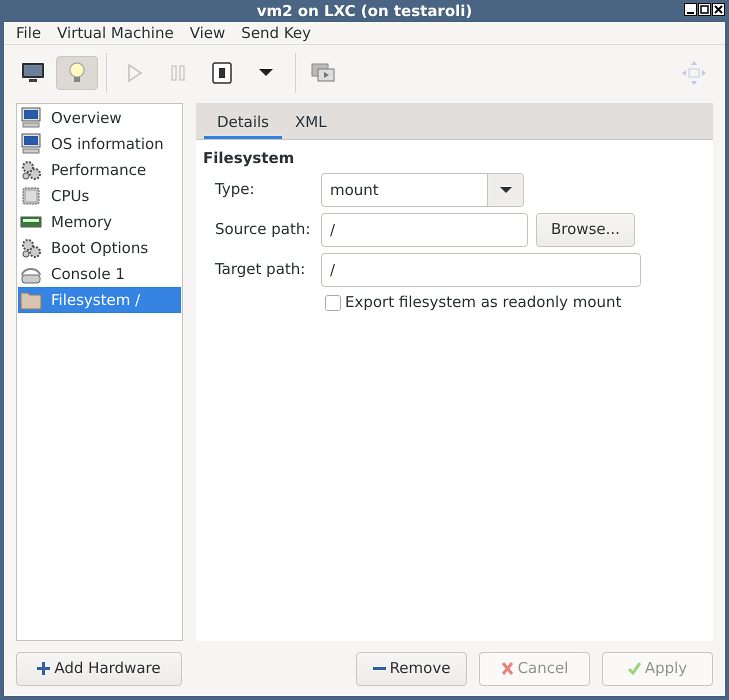 This screenshot has width=729, height=700. What do you see at coordinates (70, 196) in the screenshot?
I see `sidebar-item: CPUs` at bounding box center [70, 196].